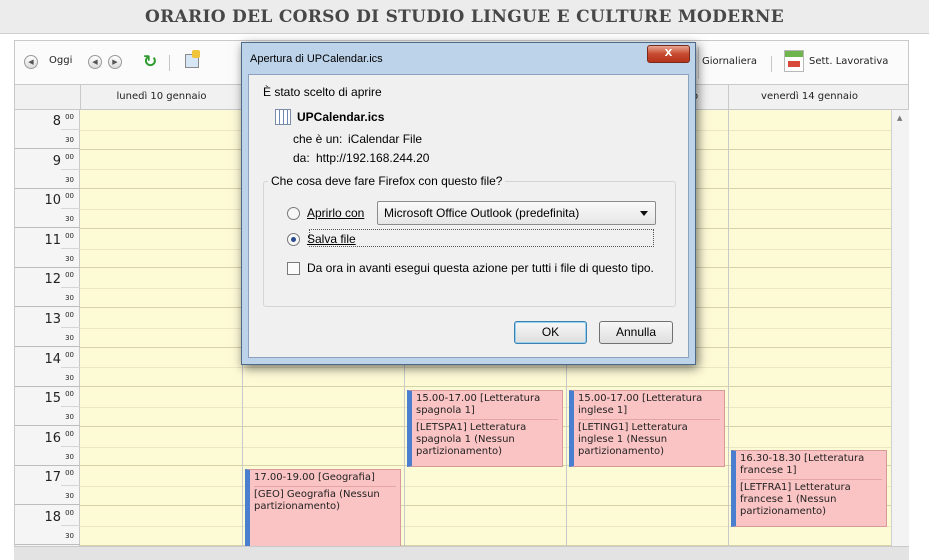 The image size is (945, 560). I want to click on ok-button: OK, so click(550, 332).